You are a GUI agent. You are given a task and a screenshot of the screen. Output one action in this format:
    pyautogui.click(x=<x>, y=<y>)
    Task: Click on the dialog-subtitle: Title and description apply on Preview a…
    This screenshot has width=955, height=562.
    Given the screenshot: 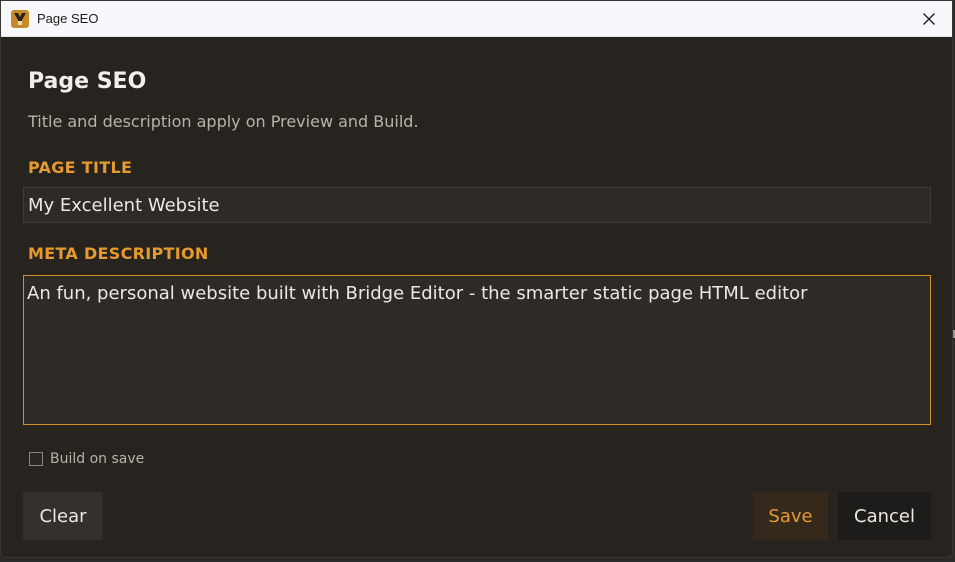 What is the action you would take?
    pyautogui.click(x=223, y=121)
    